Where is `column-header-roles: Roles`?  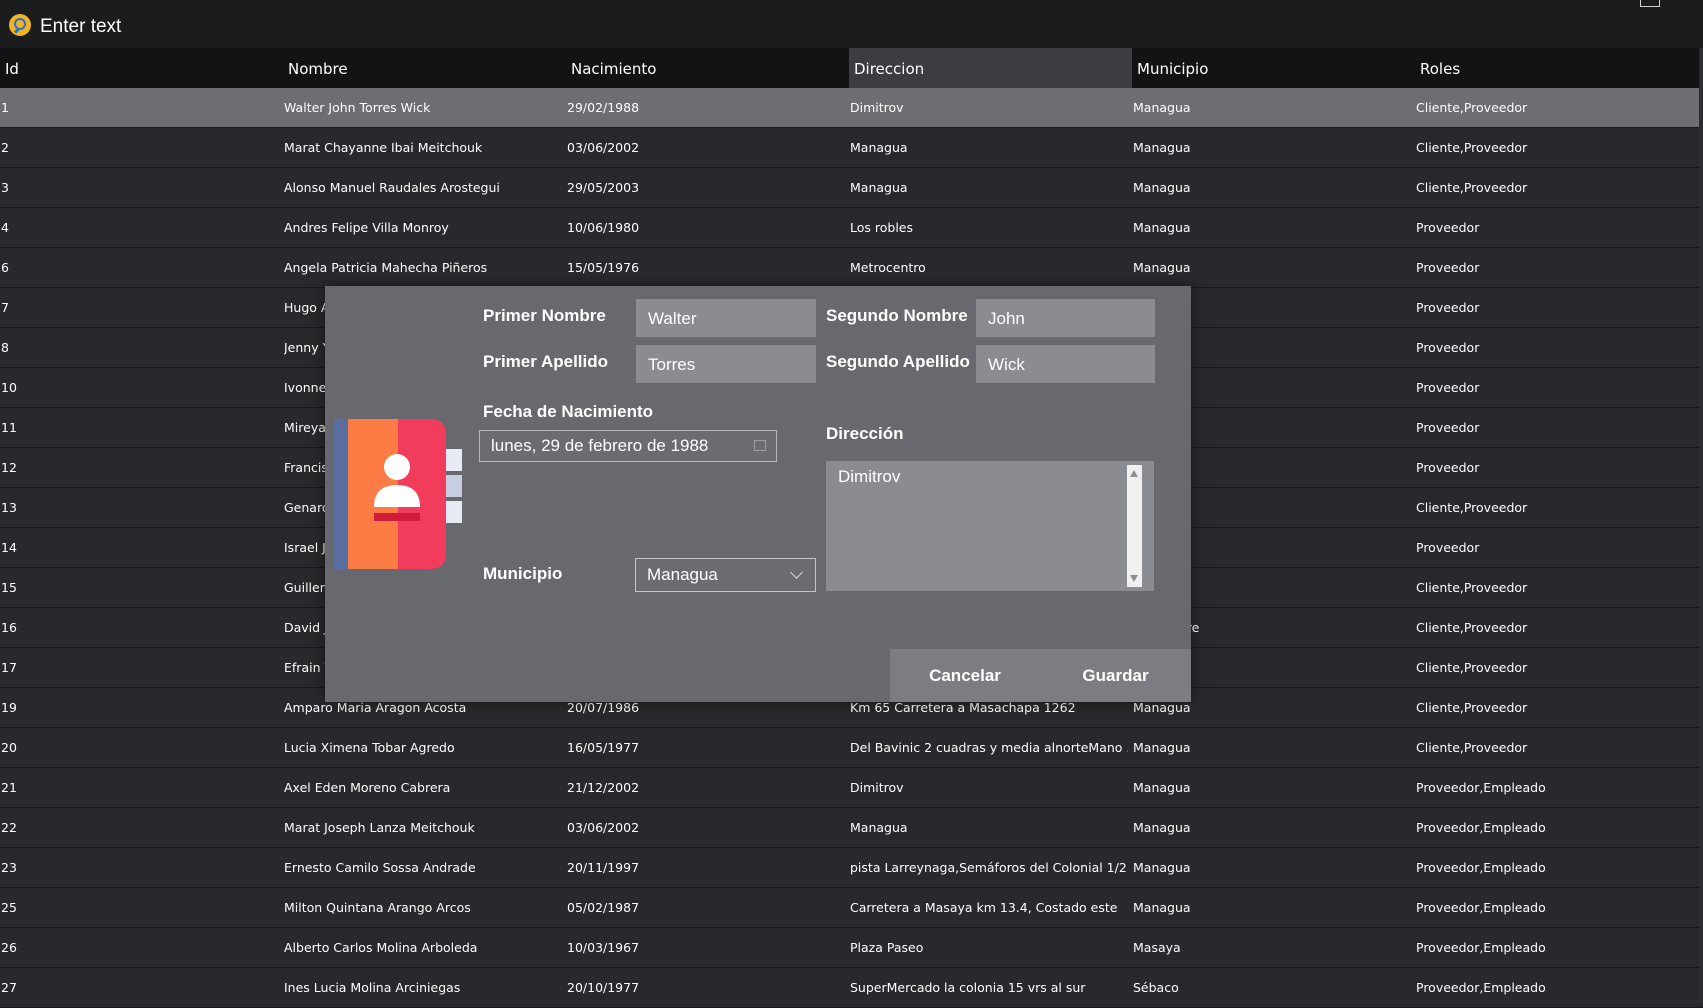
column-header-roles: Roles is located at coordinates (1557, 68).